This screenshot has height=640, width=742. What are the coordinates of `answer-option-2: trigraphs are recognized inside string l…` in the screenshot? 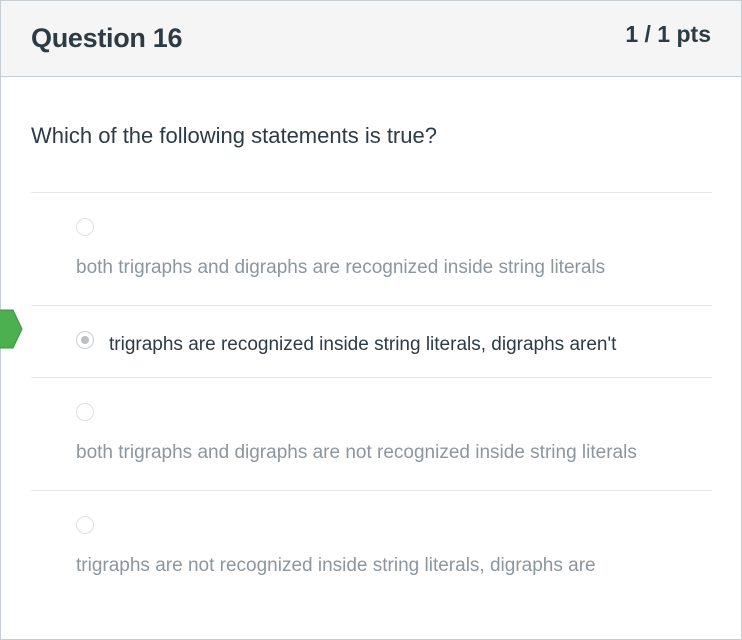 It's located at (371, 341).